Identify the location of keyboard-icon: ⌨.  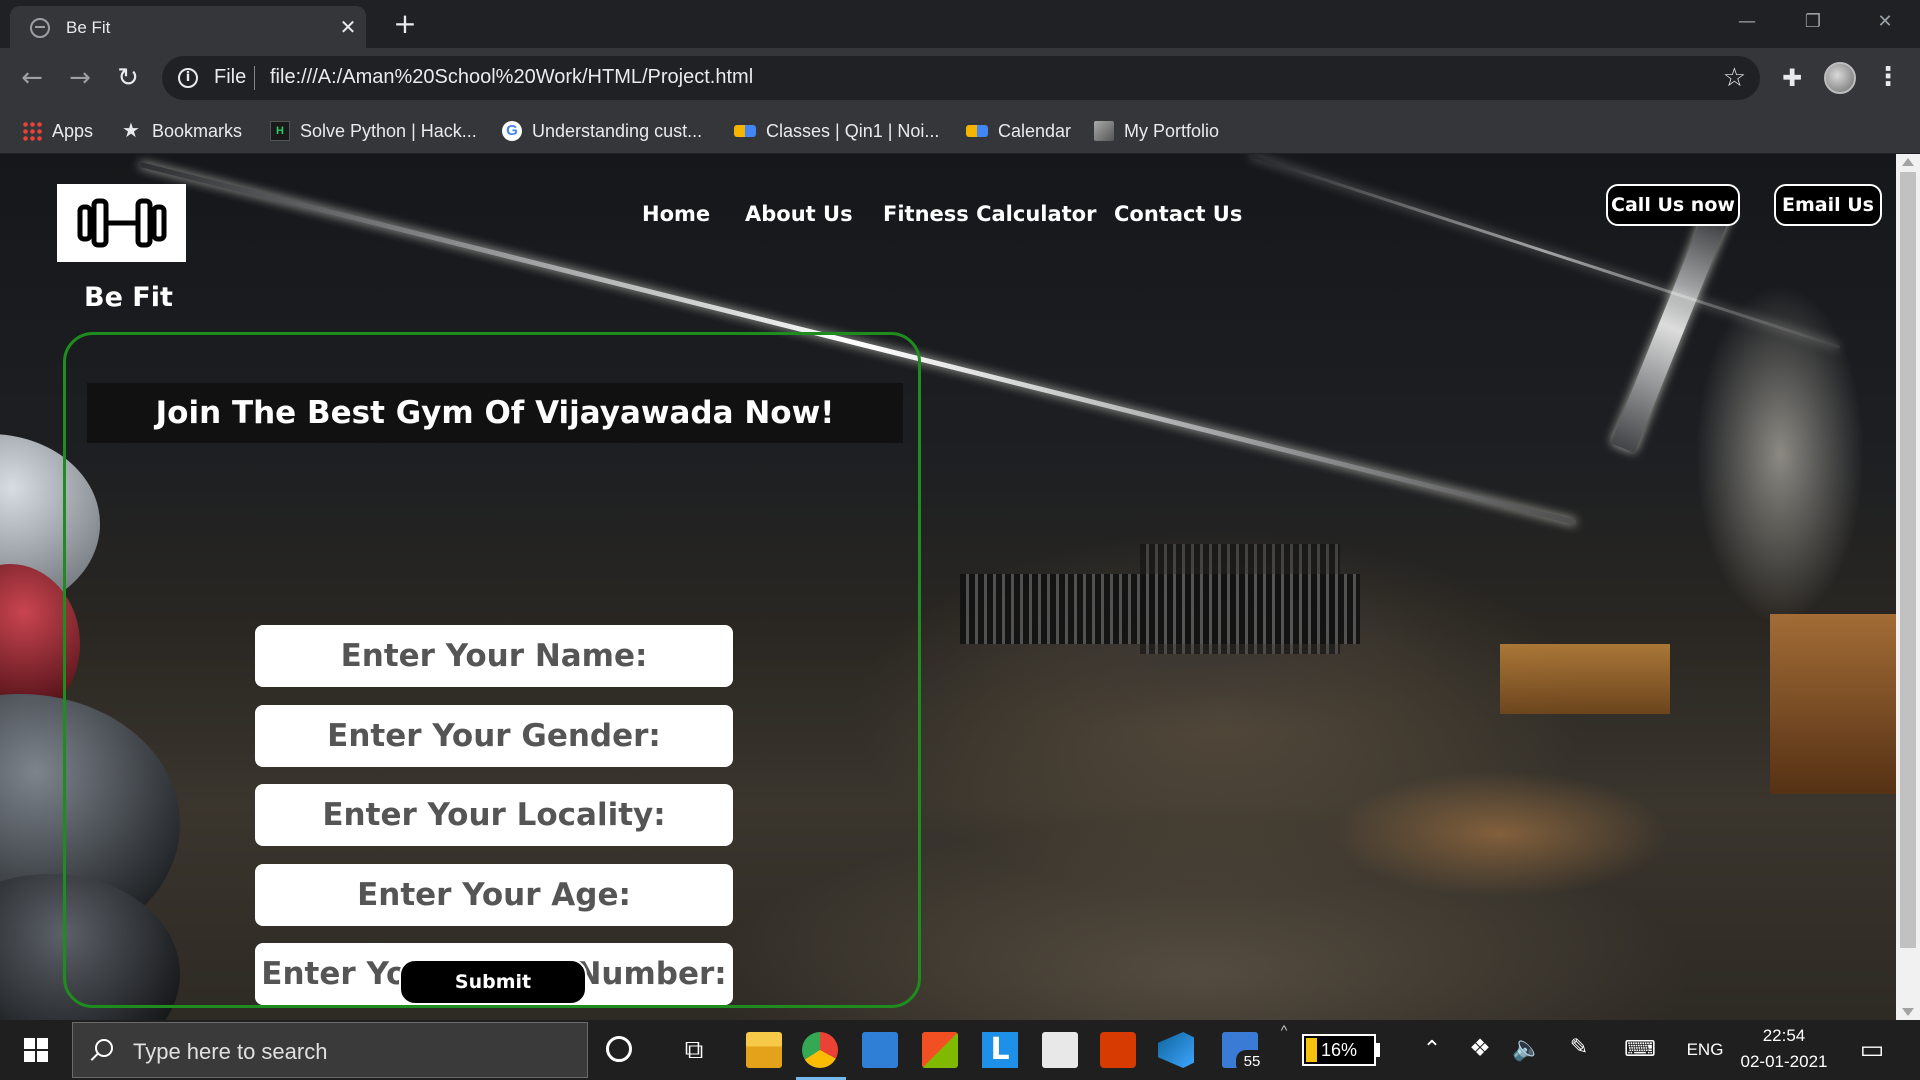
(1640, 1049).